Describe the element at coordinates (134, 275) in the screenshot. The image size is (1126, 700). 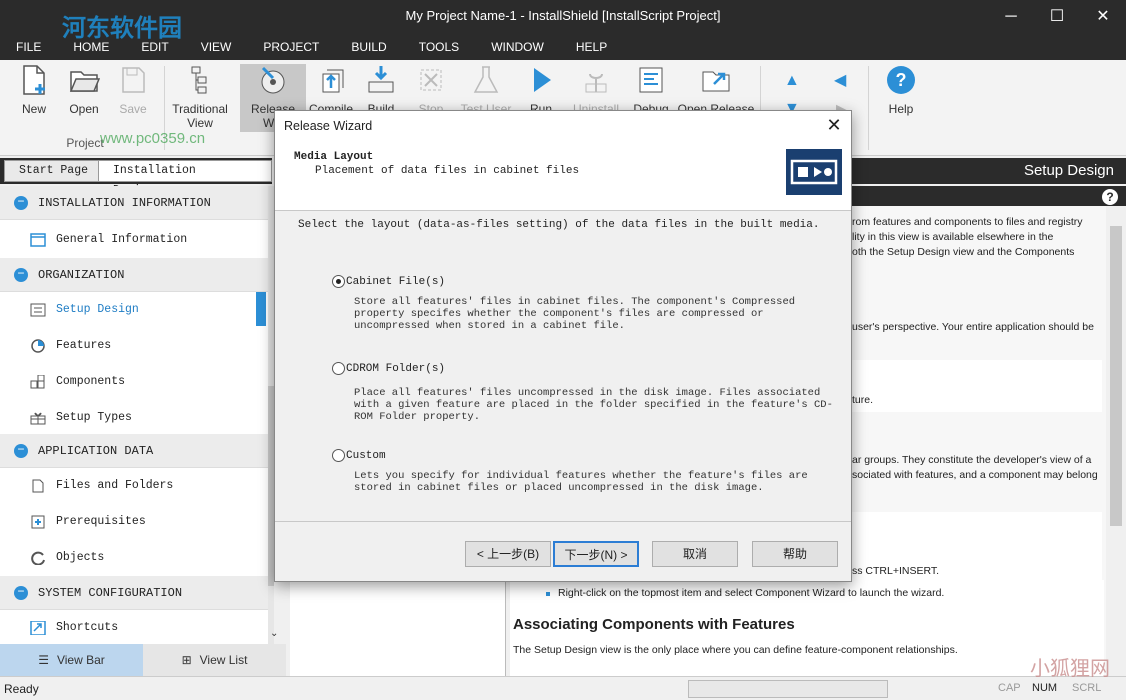
I see `section-organization: − ORGANIZATION` at that location.